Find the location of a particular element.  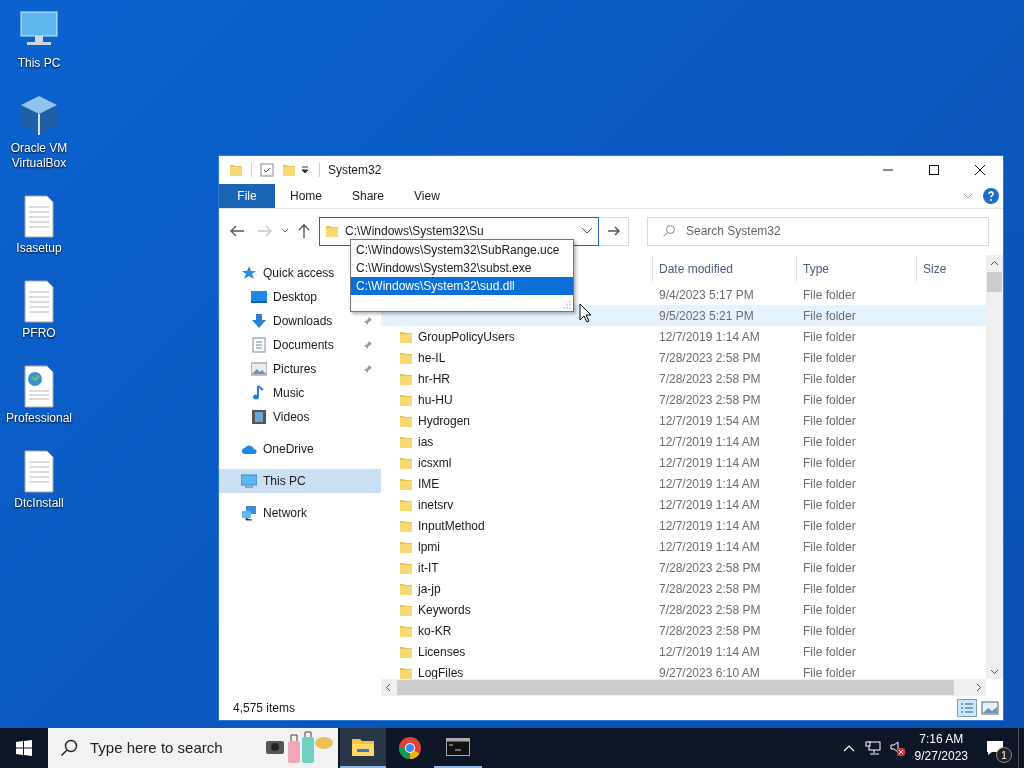

suggestion-item: C:\Windows\System32\sud.dll is located at coordinates (462, 286).